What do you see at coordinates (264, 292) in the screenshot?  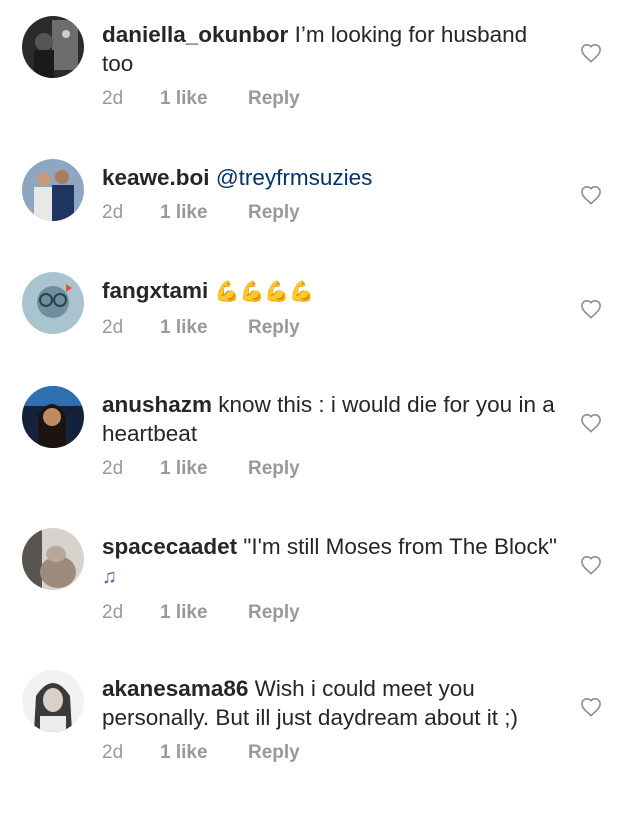 I see `flexed-biceps-emoji: 💪💪💪💪` at bounding box center [264, 292].